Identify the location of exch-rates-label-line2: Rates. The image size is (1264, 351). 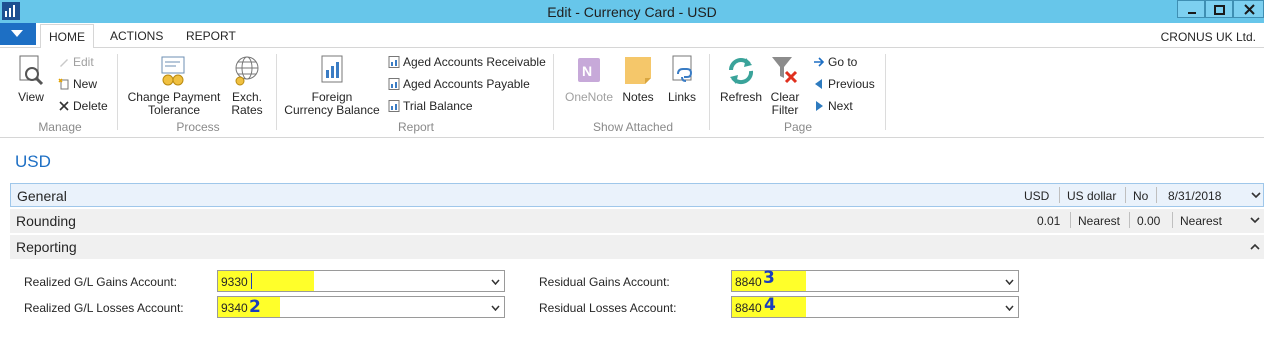
(247, 110).